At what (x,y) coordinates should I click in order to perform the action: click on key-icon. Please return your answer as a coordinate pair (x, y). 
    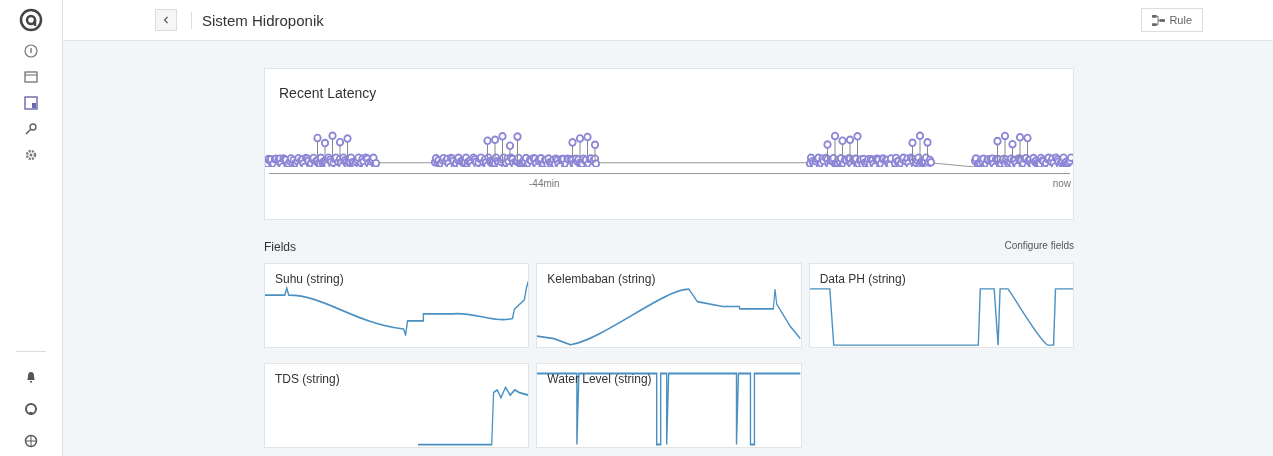
    Looking at the image, I should click on (31, 129).